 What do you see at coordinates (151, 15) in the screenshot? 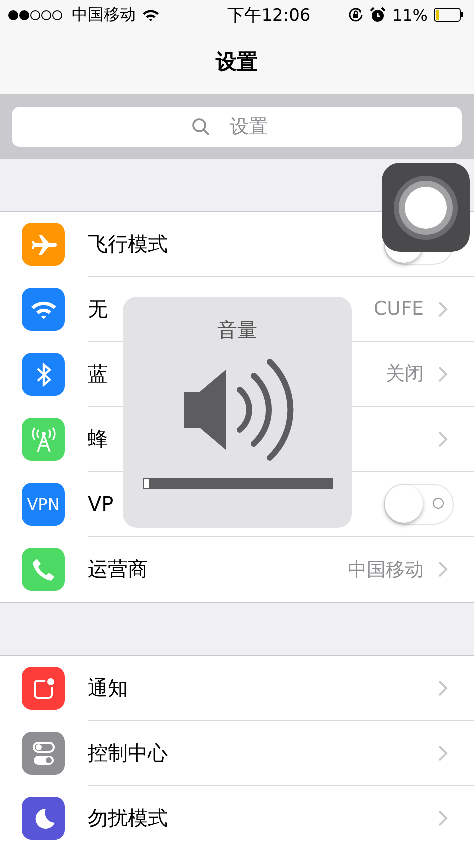
I see `wifi-icon` at bounding box center [151, 15].